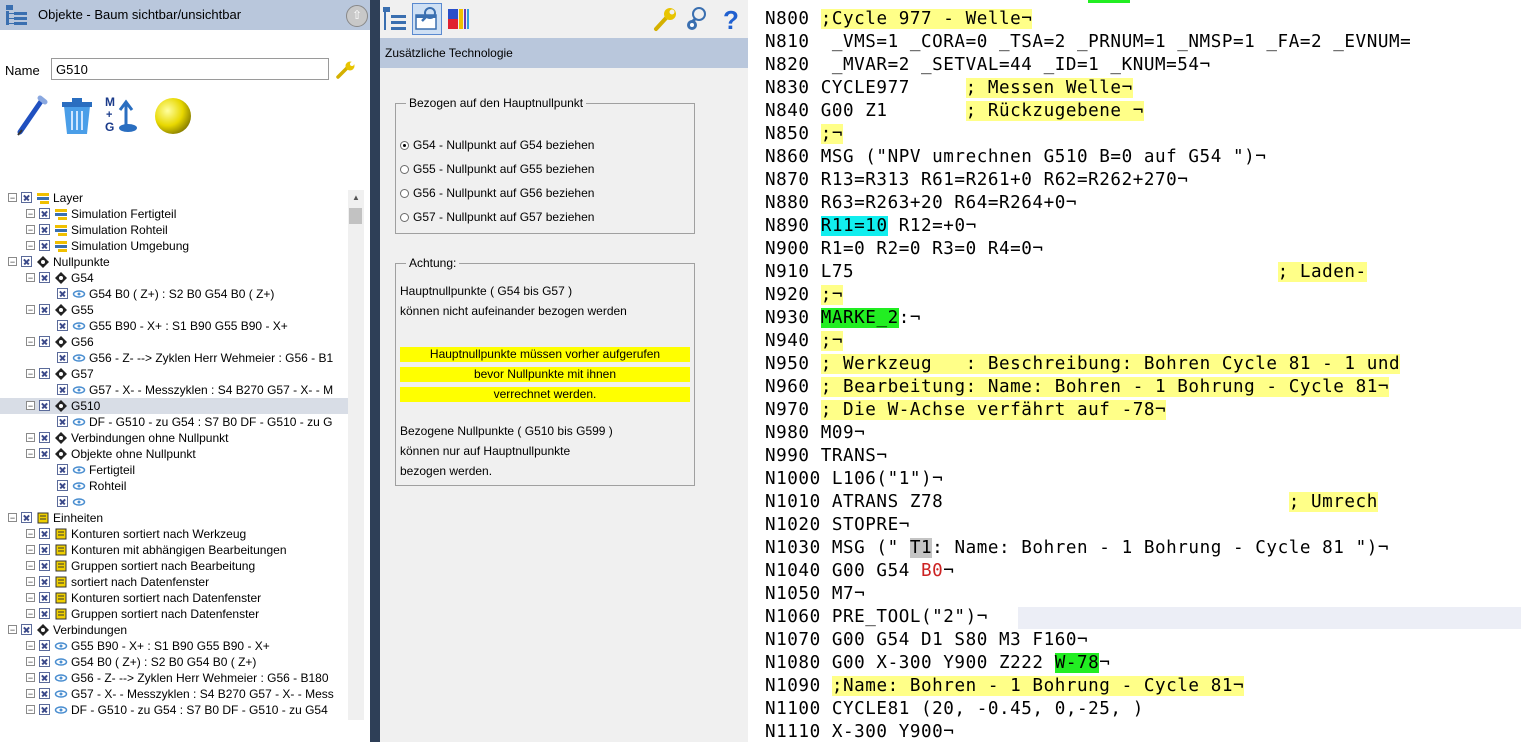  Describe the element at coordinates (174, 246) in the screenshot. I see `tree-item: − Simulation Umgebung` at that location.